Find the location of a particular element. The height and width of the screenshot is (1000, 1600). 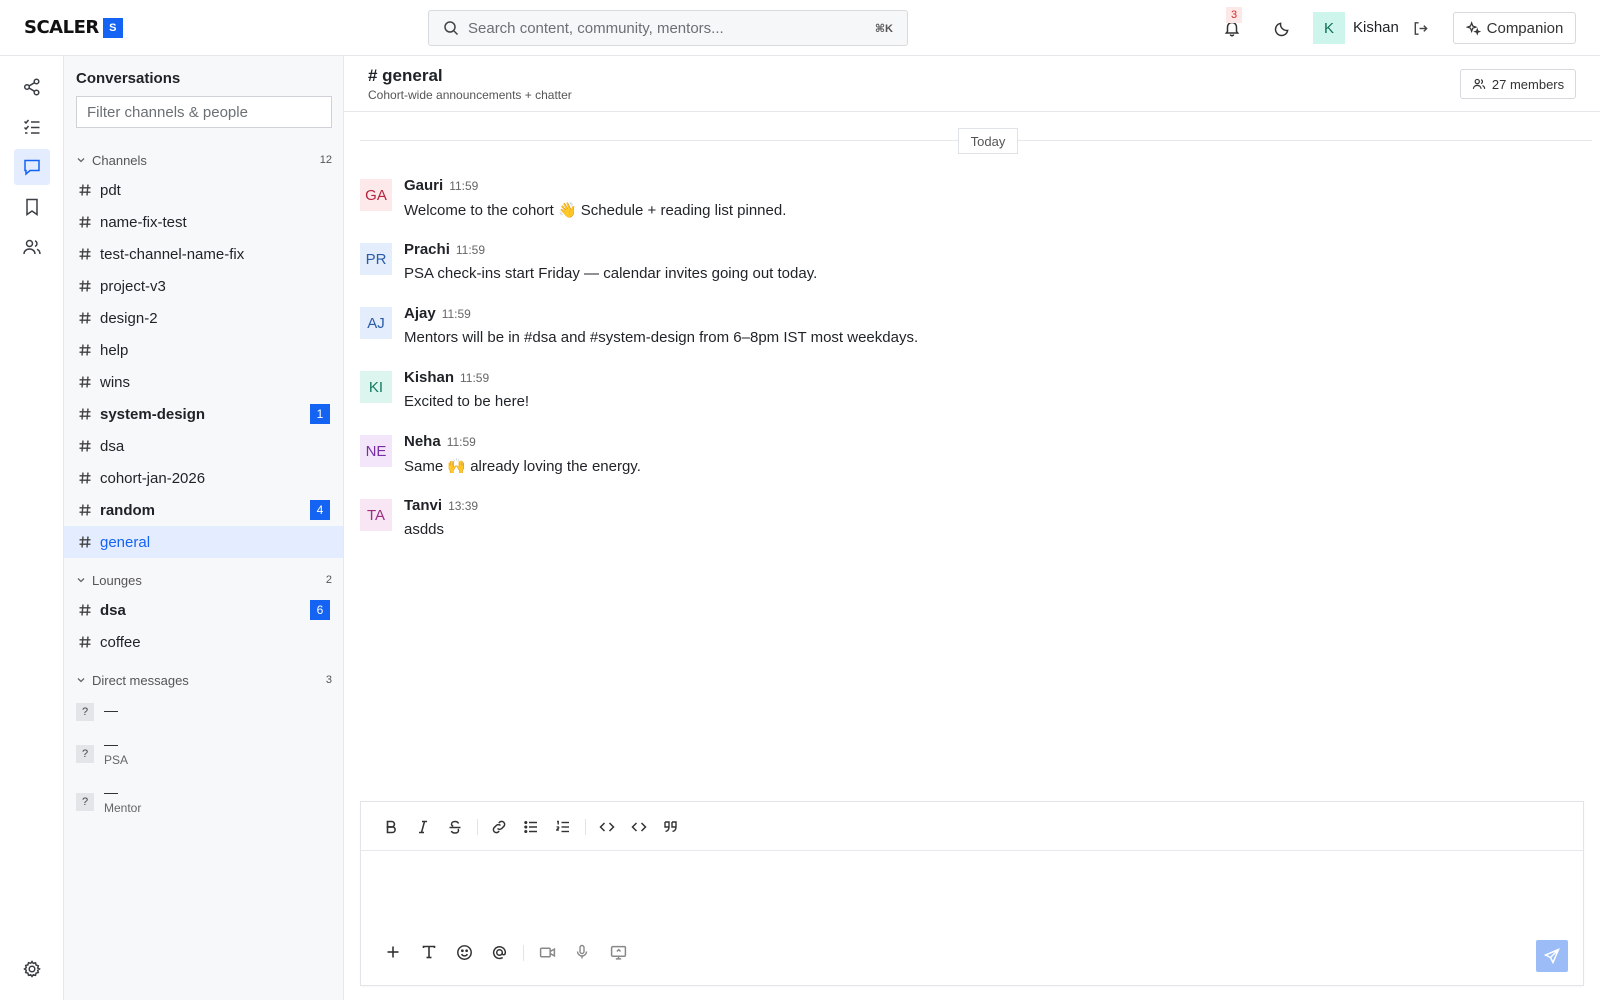

search-input is located at coordinates (671, 28).